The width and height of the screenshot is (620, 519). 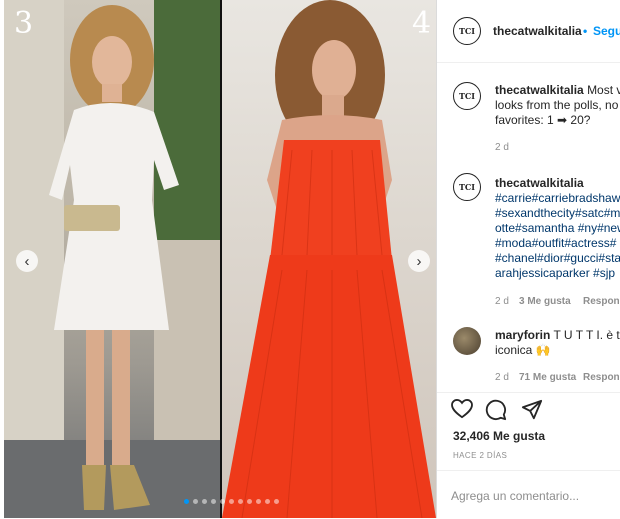 What do you see at coordinates (557, 258) in the screenshot?
I see `hashtag-line: #chanel#dior#gucci#sta` at bounding box center [557, 258].